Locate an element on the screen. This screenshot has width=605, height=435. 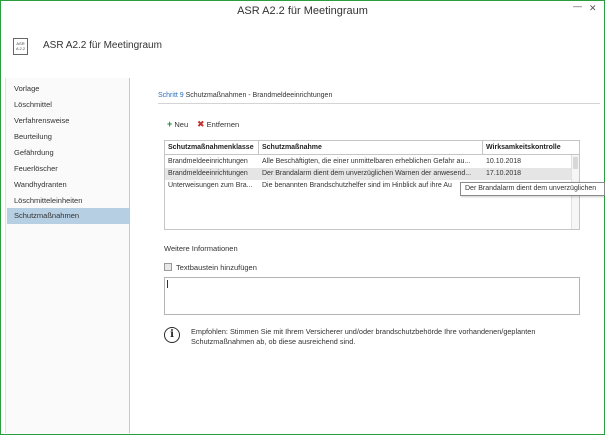
app-logo-icon: ASR A 2.2 is located at coordinates (20, 46).